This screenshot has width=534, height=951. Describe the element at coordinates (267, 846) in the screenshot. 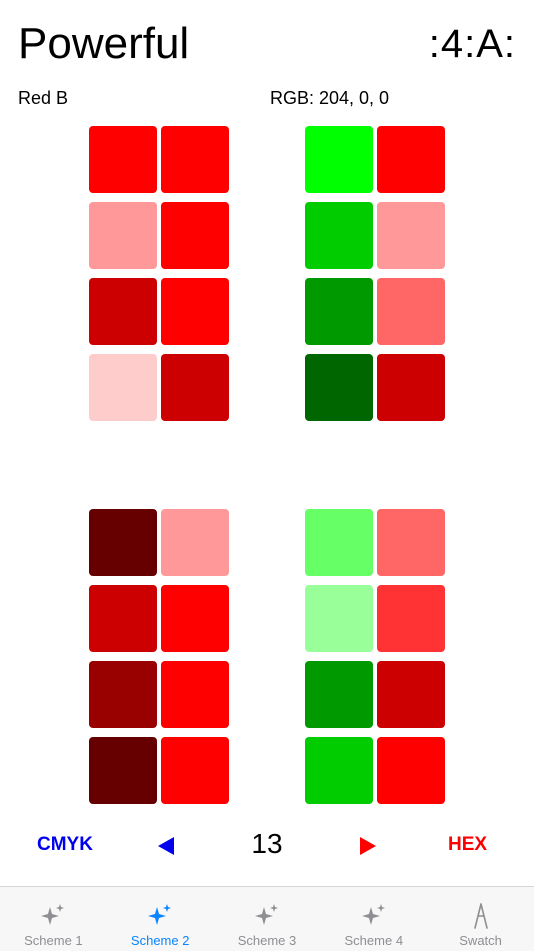

I see `bottom-controls: CMYK 13 HEX` at that location.